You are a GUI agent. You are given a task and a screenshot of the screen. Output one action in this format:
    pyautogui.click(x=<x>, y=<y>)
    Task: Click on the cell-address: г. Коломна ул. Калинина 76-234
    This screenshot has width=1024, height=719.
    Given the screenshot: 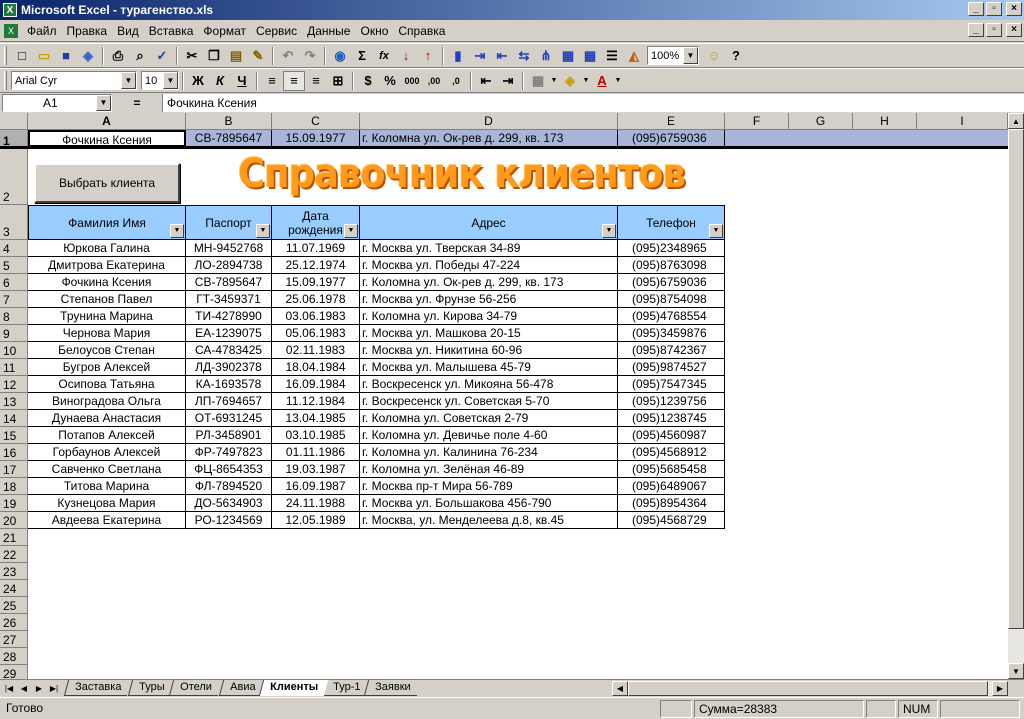 What is the action you would take?
    pyautogui.click(x=489, y=452)
    